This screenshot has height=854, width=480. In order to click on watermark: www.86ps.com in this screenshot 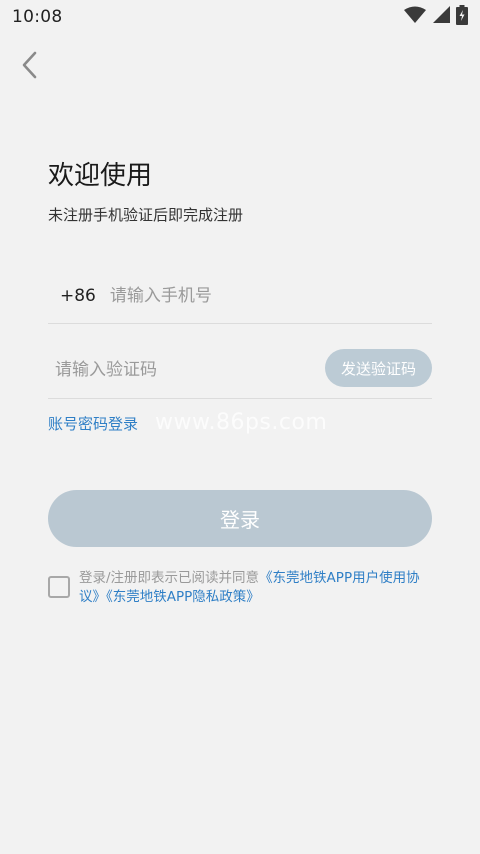, I will do `click(241, 422)`.